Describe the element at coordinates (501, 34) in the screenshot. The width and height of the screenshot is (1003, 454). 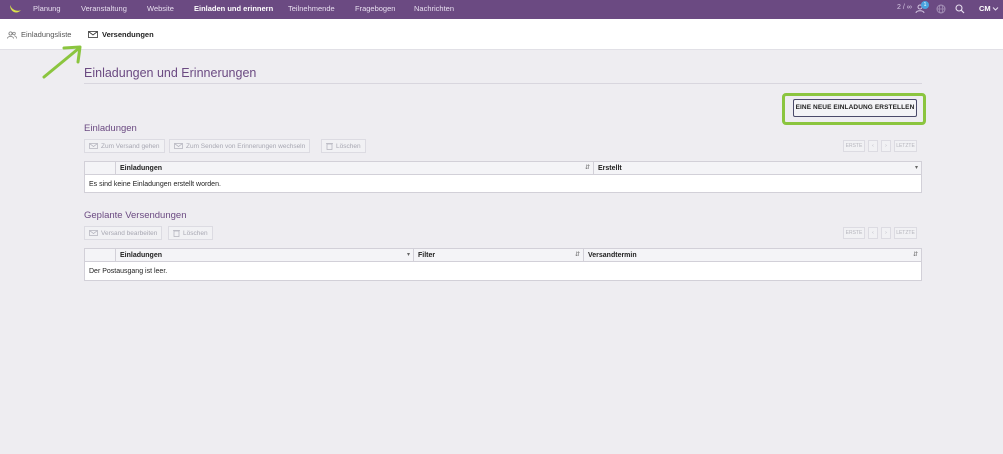
I see `sub-navigation: Einladungsliste Versendungen` at that location.